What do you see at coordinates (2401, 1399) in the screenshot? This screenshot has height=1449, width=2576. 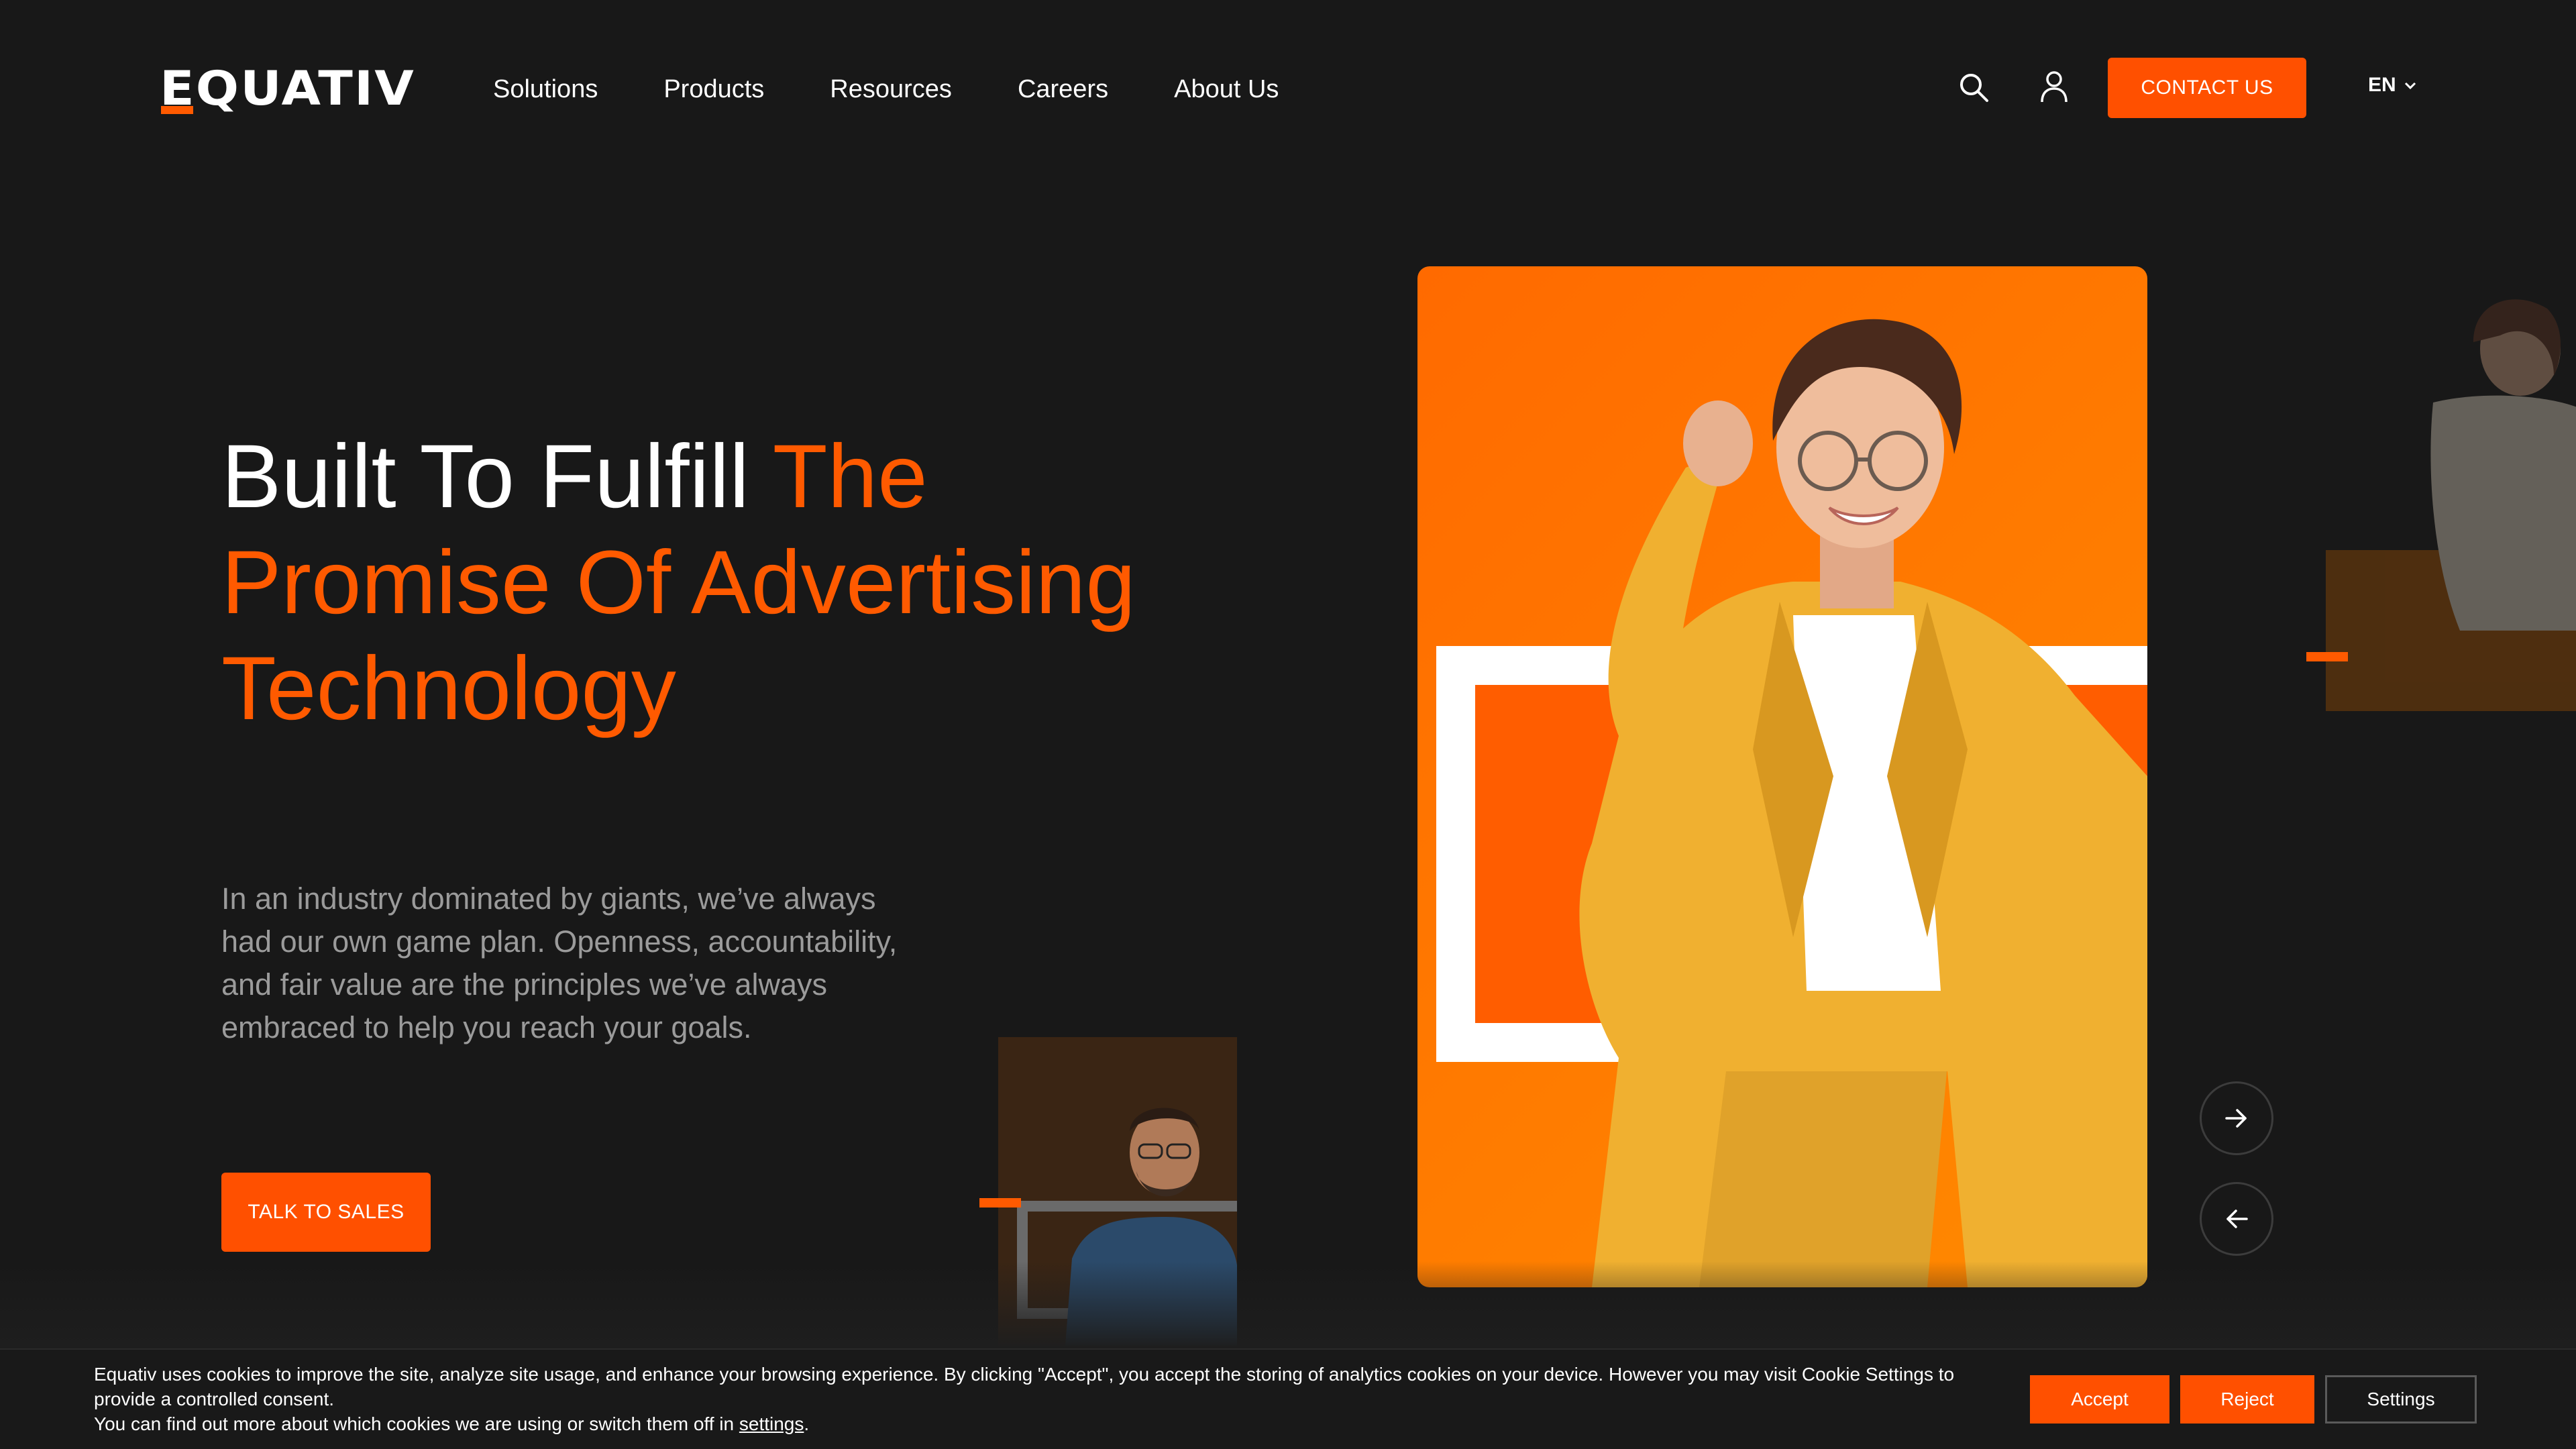 I see `cookie-settings-button: Settings` at bounding box center [2401, 1399].